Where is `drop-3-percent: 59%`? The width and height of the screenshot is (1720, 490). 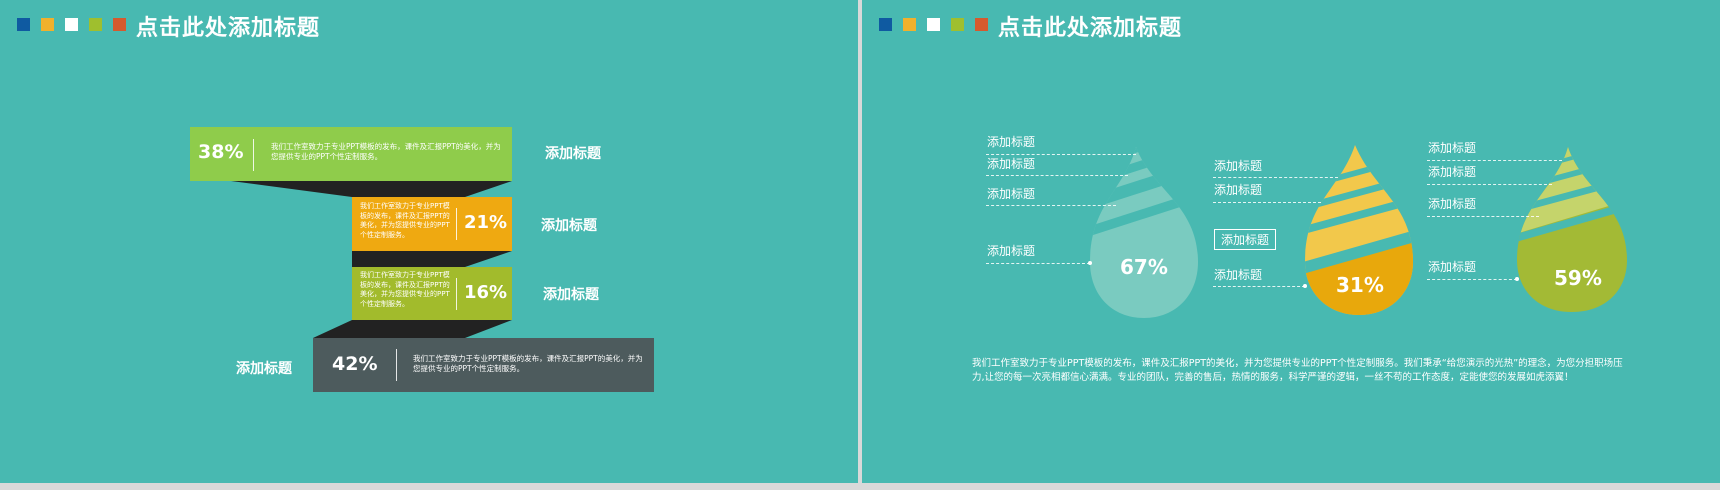
drop-3-percent: 59% is located at coordinates (1578, 278).